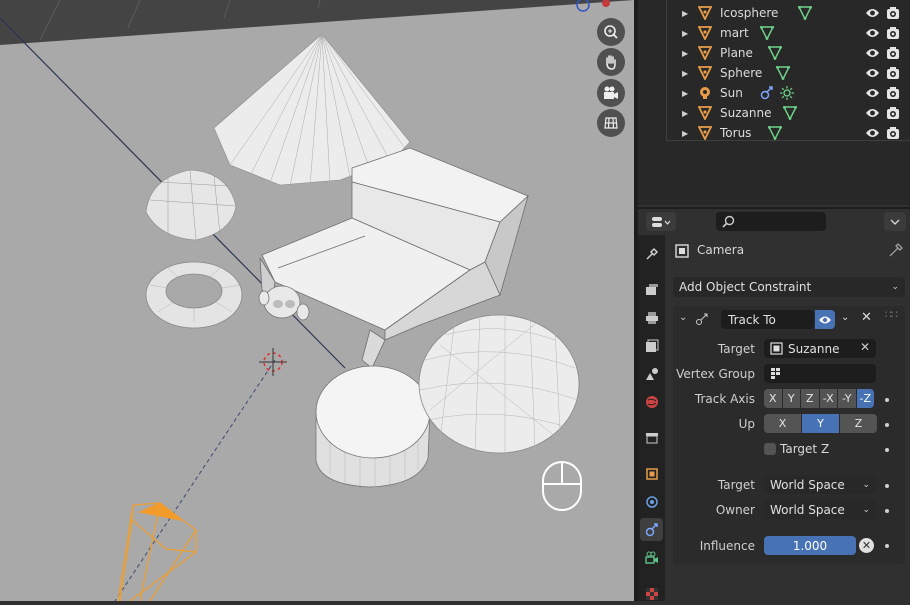 This screenshot has width=910, height=605. What do you see at coordinates (866, 545) in the screenshot?
I see `disable-keep-icon: ✕` at bounding box center [866, 545].